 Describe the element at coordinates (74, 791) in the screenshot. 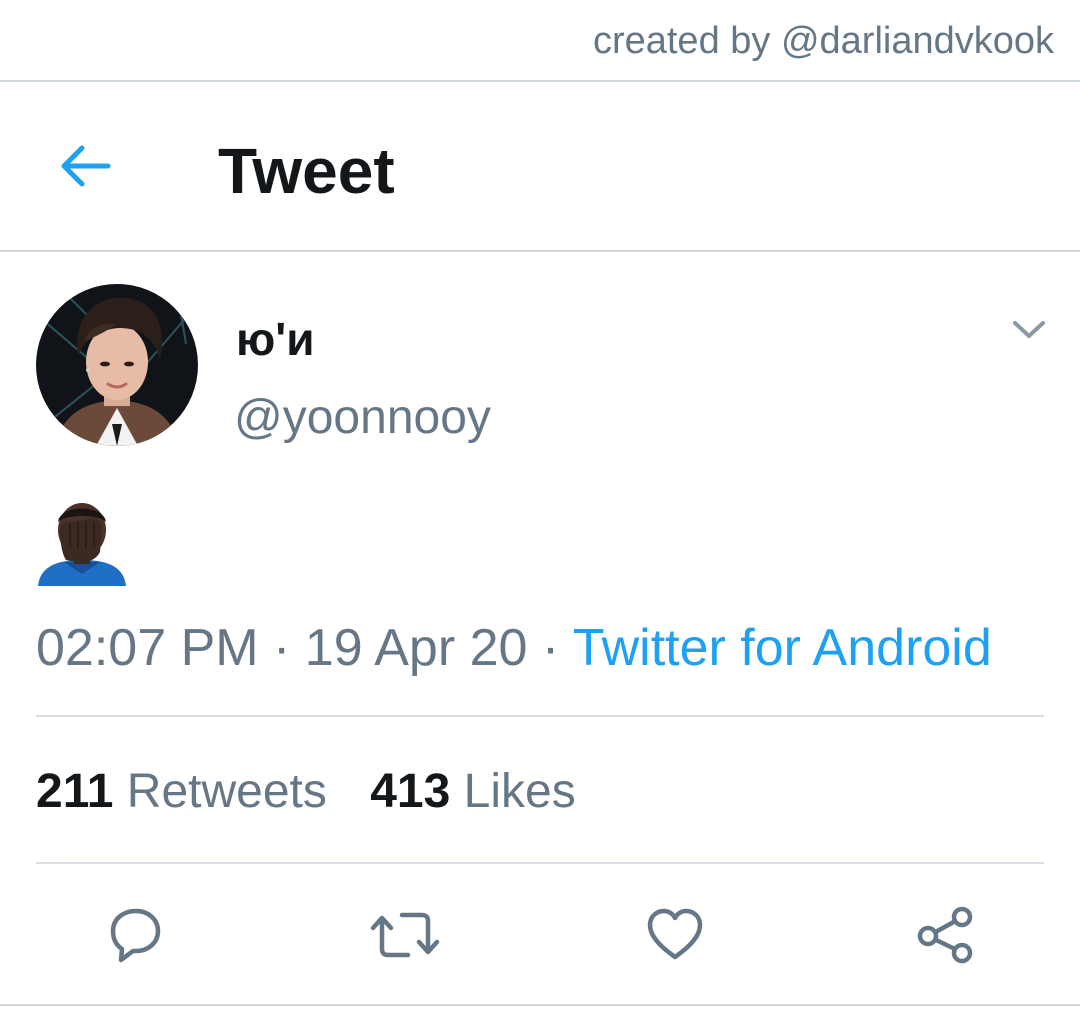

I see `retweets-count: 211` at that location.